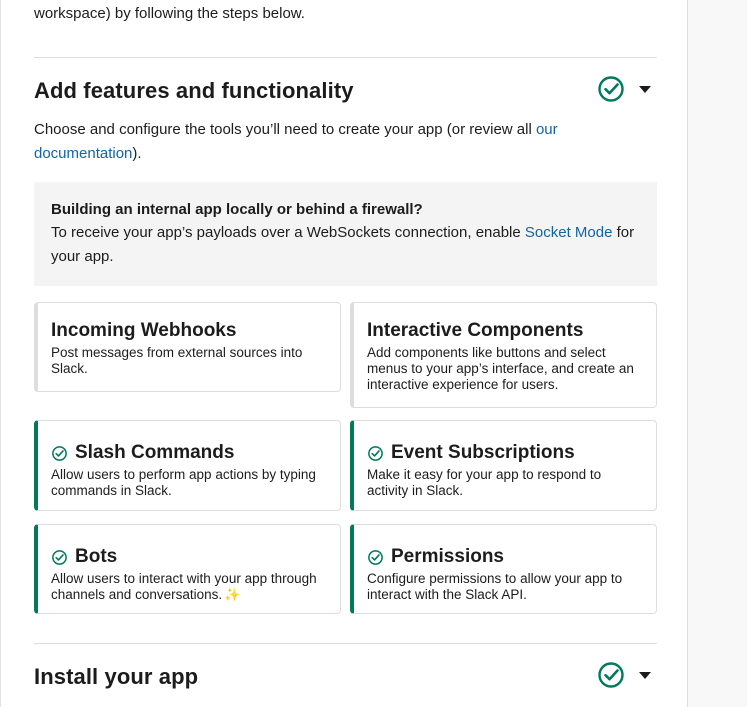 This screenshot has width=747, height=707. I want to click on sparkles-icon: ✨, so click(232, 594).